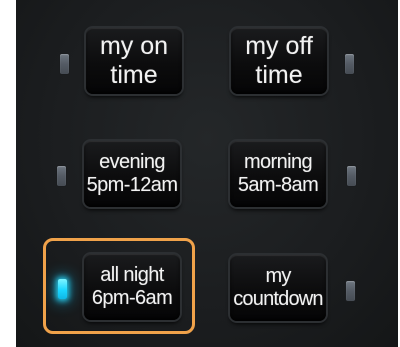 This screenshot has width=400, height=347. I want to click on button-label-line2: 5pm-12am, so click(132, 185).